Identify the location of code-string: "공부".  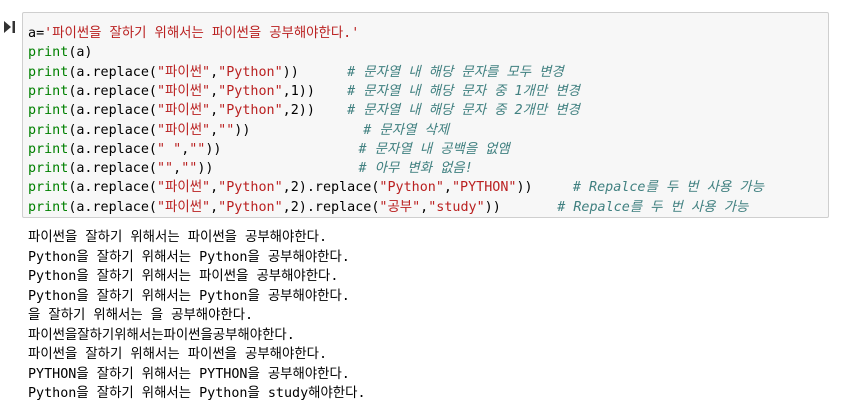
(400, 207).